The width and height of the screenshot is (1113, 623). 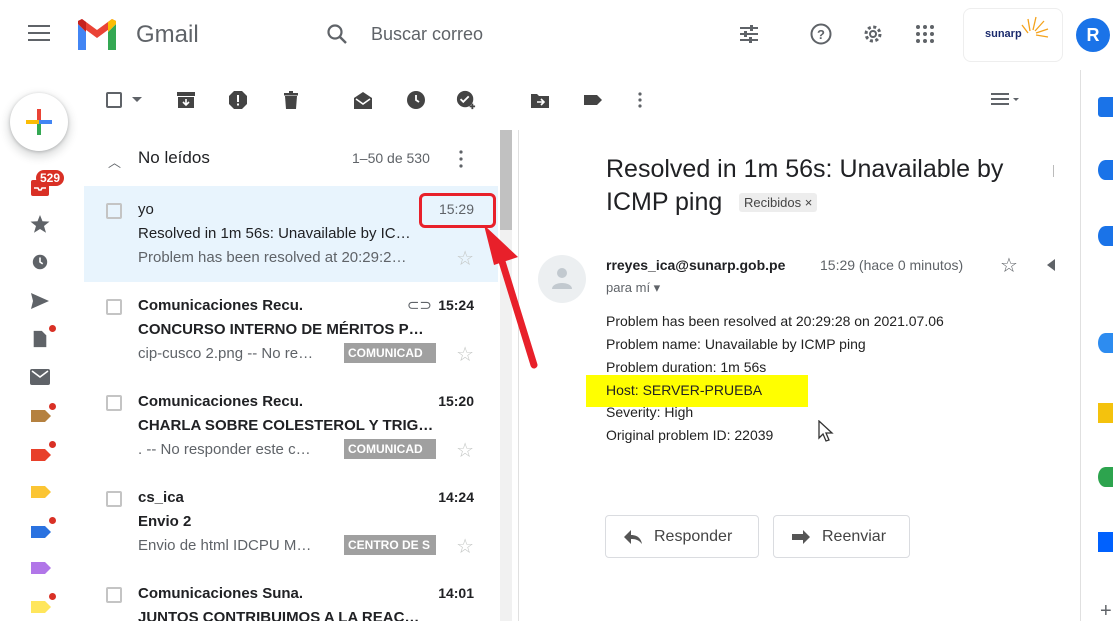 I want to click on select-all-checkbox, so click(x=114, y=100).